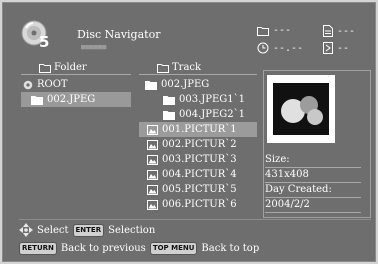 The height and width of the screenshot is (264, 378). Describe the element at coordinates (195, 219) in the screenshot. I see `footer-divider` at that location.